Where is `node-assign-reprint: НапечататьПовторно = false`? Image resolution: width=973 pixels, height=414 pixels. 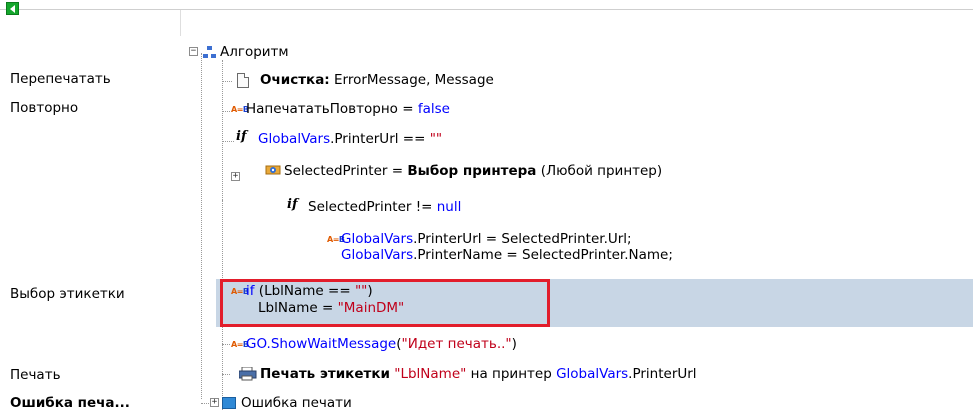 node-assign-reprint: НапечататьПовторно = false is located at coordinates (348, 109).